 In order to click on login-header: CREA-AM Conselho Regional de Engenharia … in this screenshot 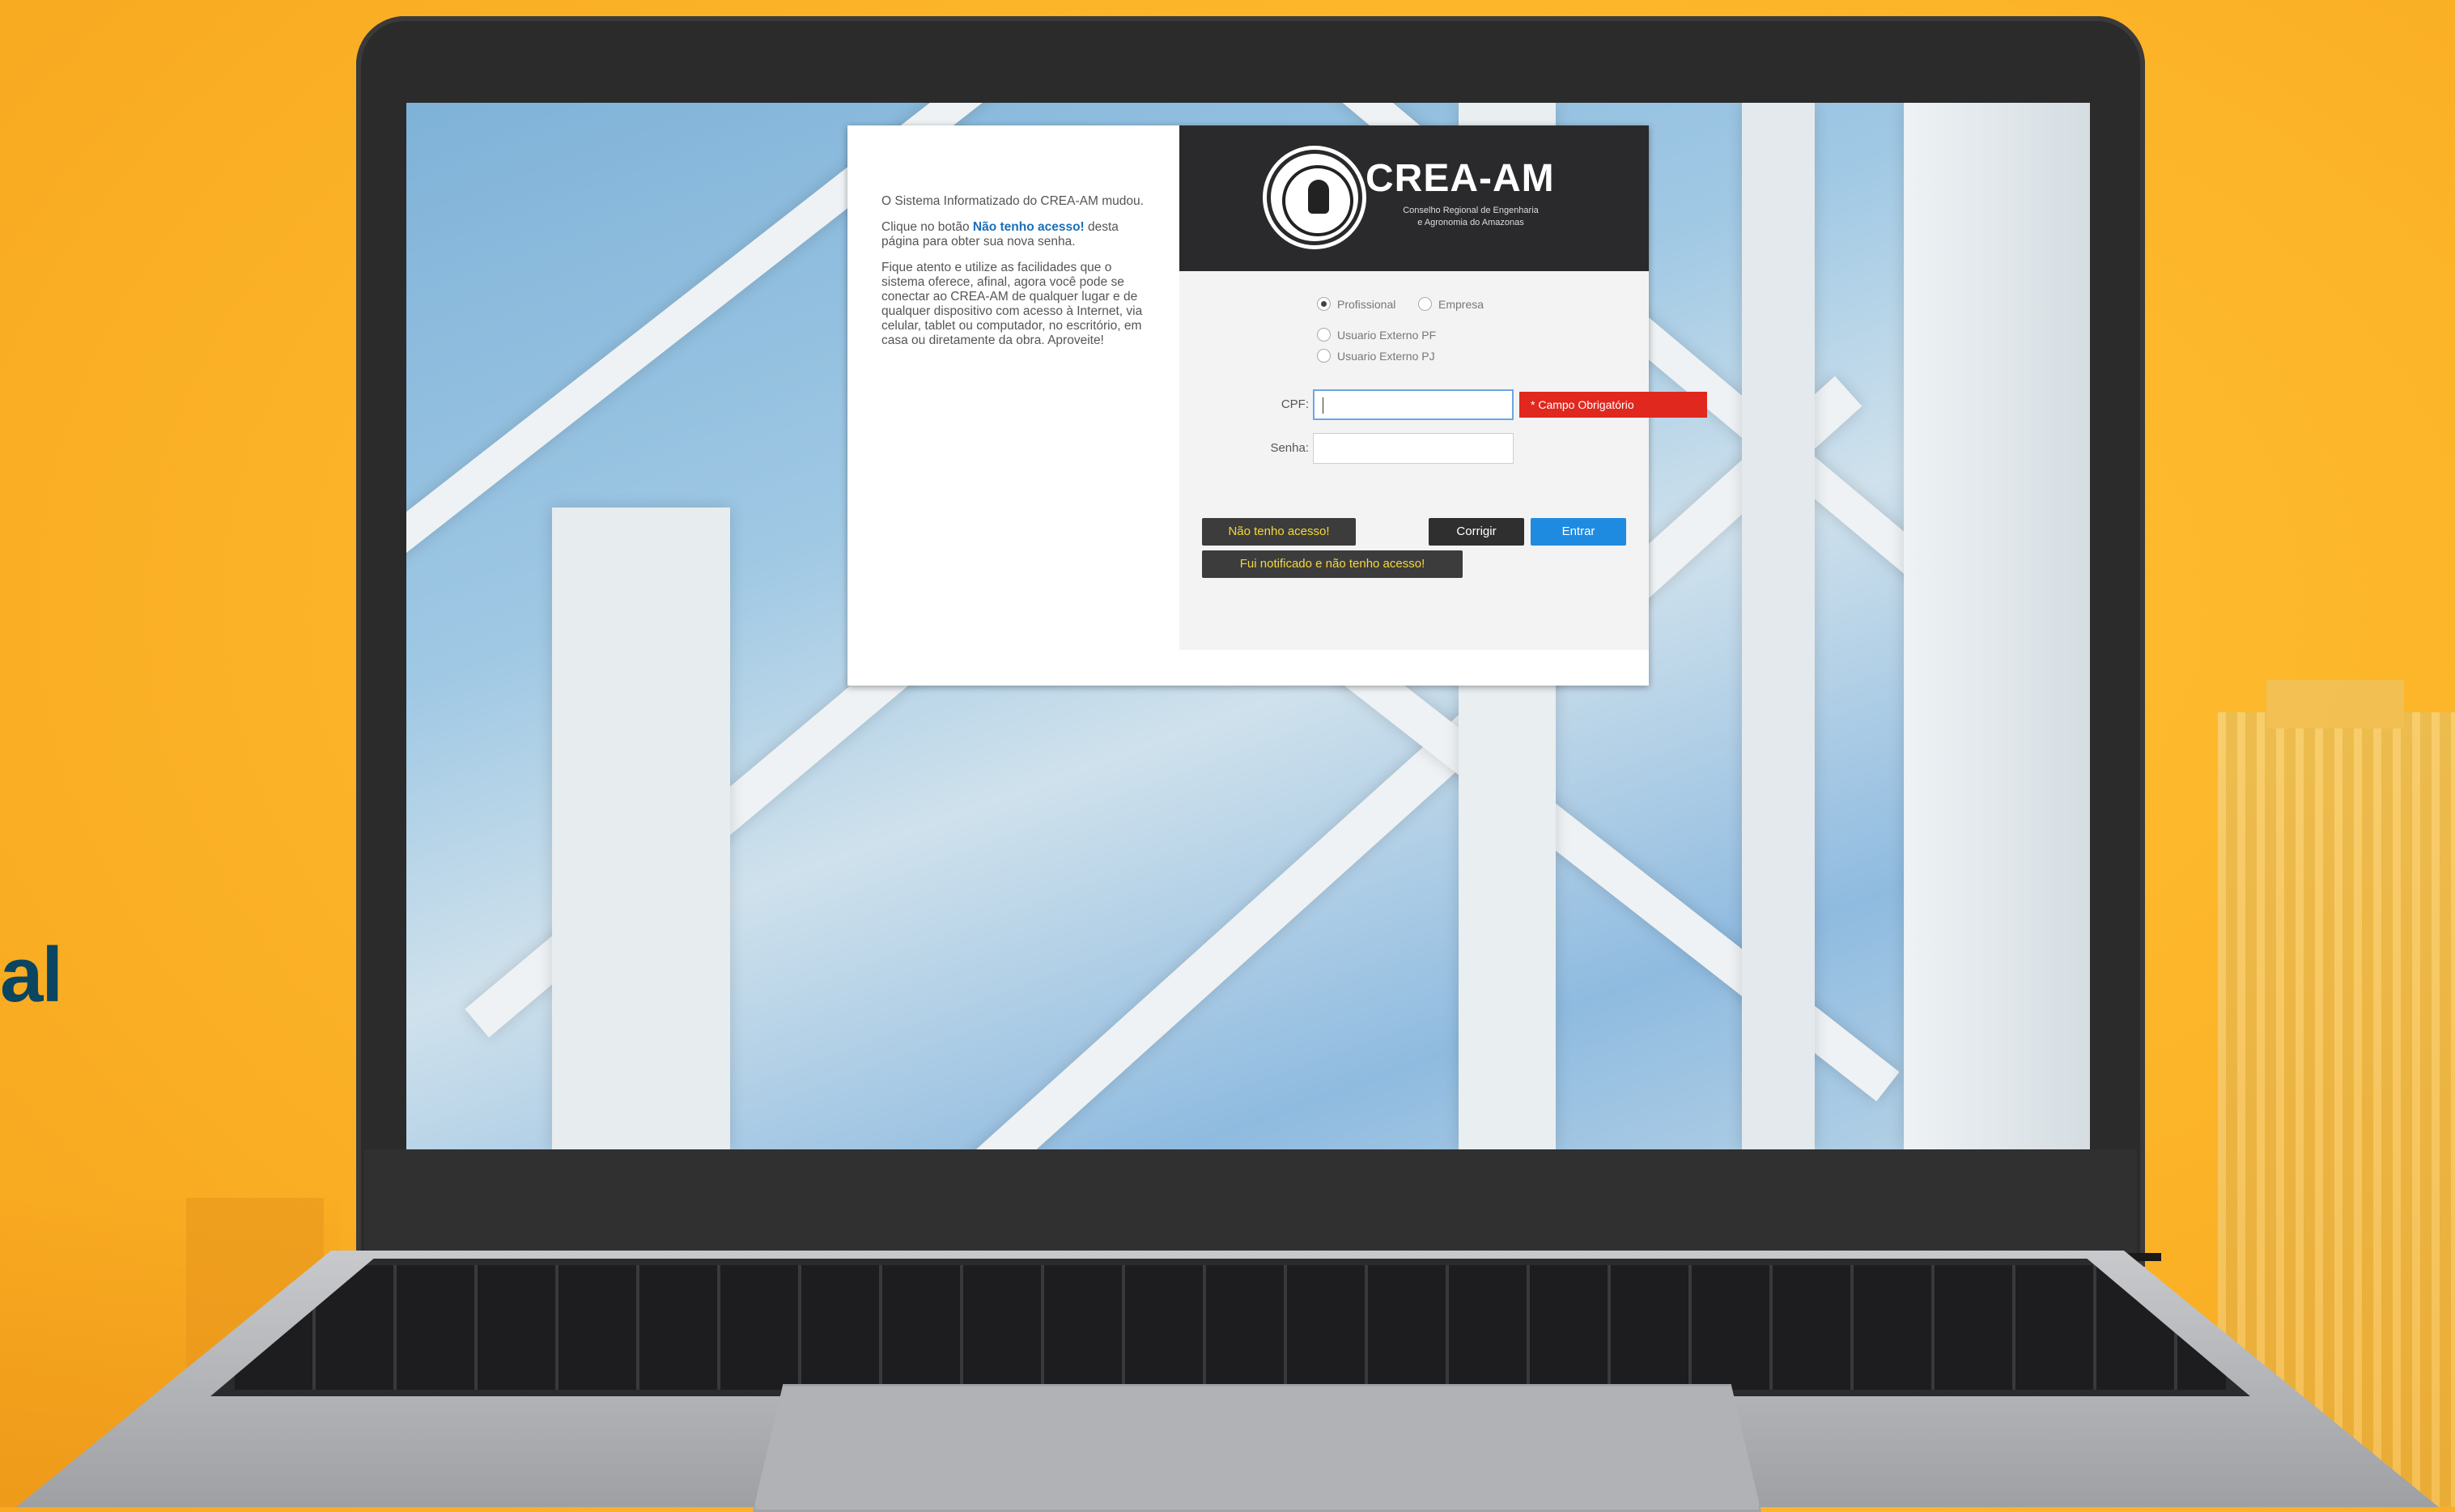, I will do `click(1414, 198)`.